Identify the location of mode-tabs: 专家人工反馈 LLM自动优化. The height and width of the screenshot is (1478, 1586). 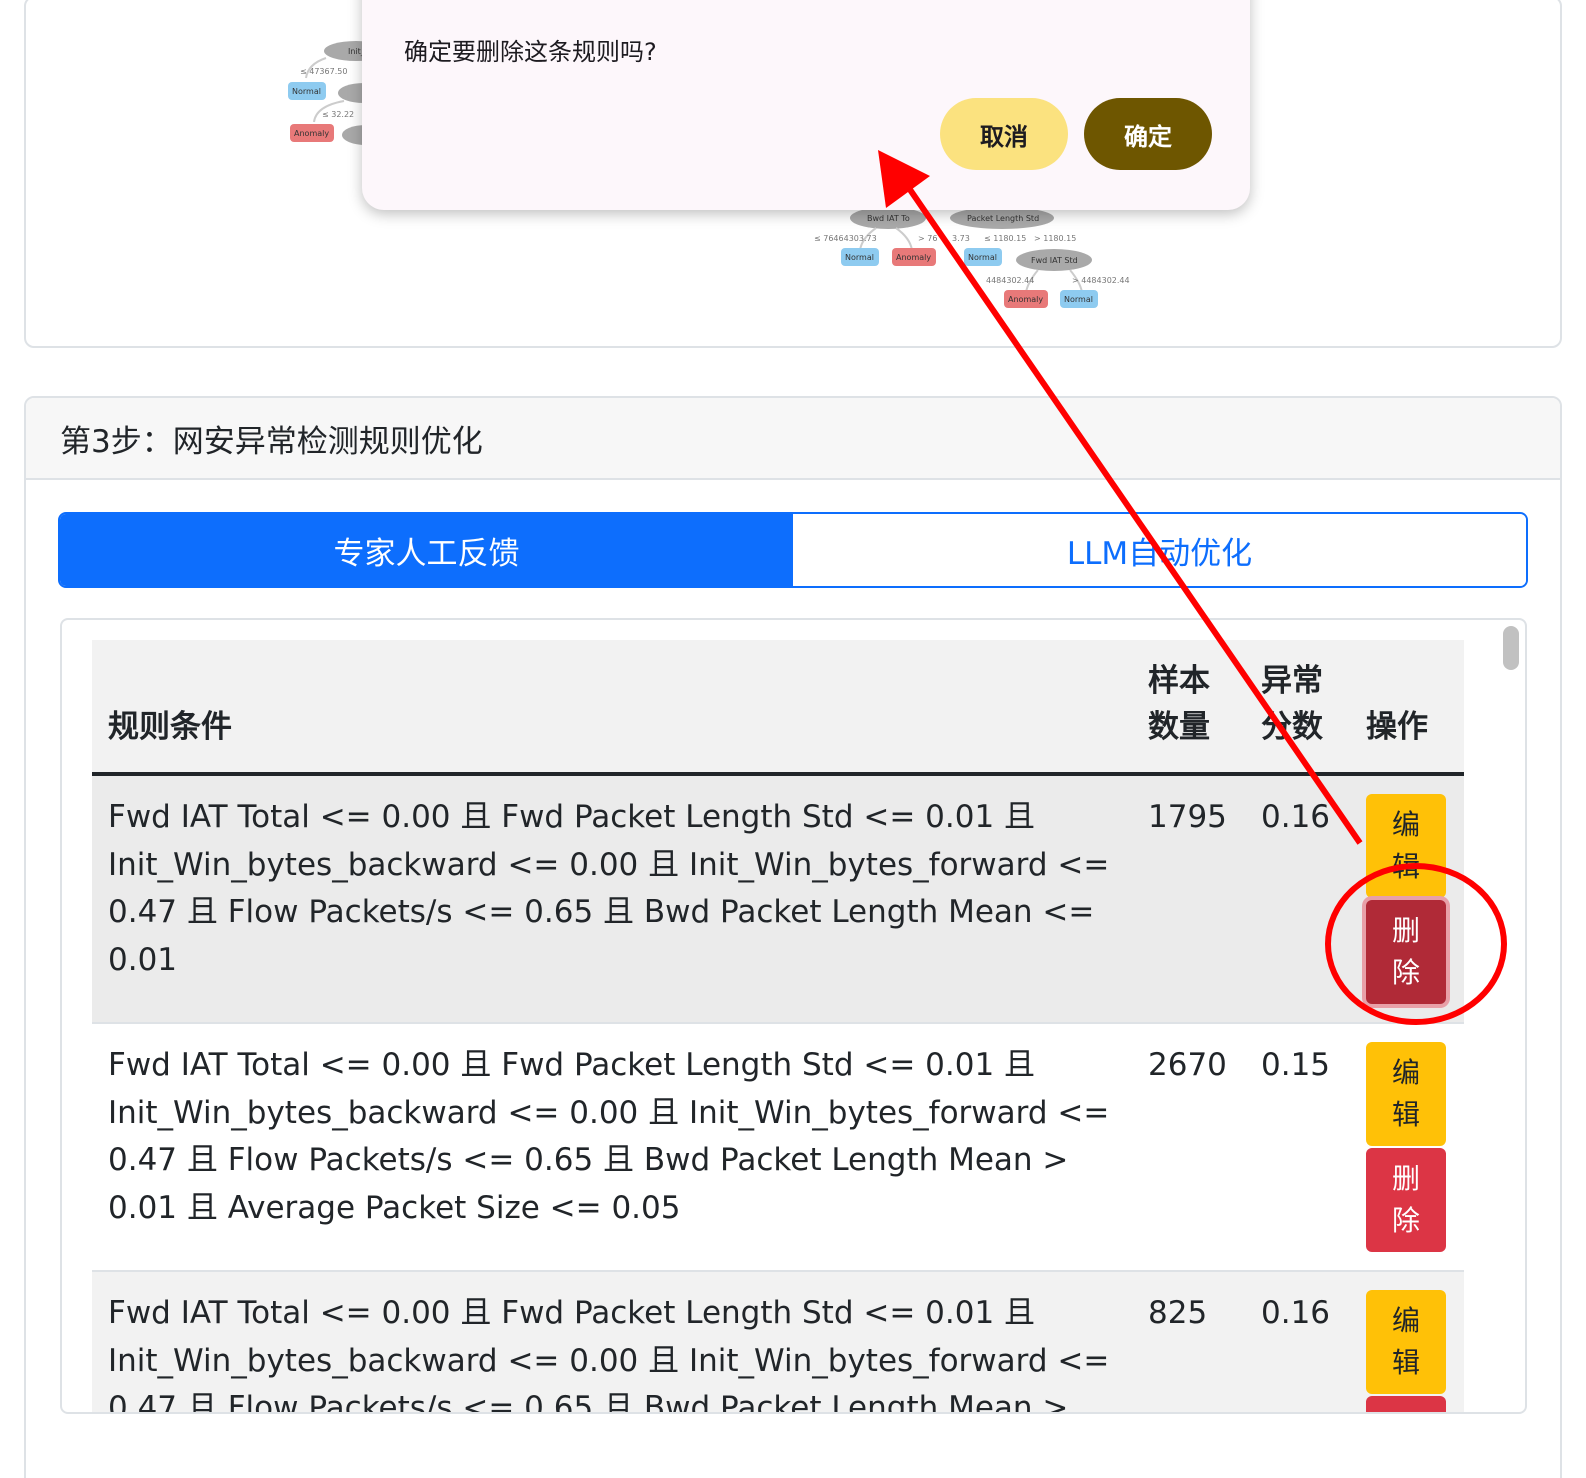
(793, 550).